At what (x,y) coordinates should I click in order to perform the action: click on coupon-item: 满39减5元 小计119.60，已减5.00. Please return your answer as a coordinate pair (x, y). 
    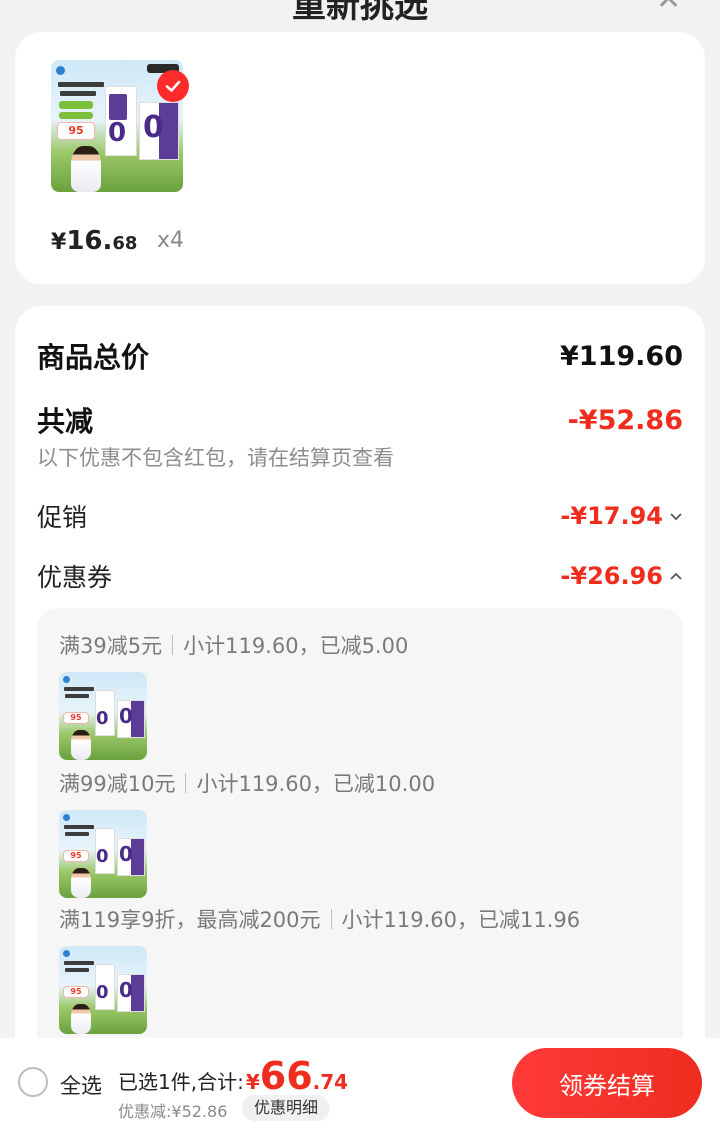
    Looking at the image, I should click on (233, 645).